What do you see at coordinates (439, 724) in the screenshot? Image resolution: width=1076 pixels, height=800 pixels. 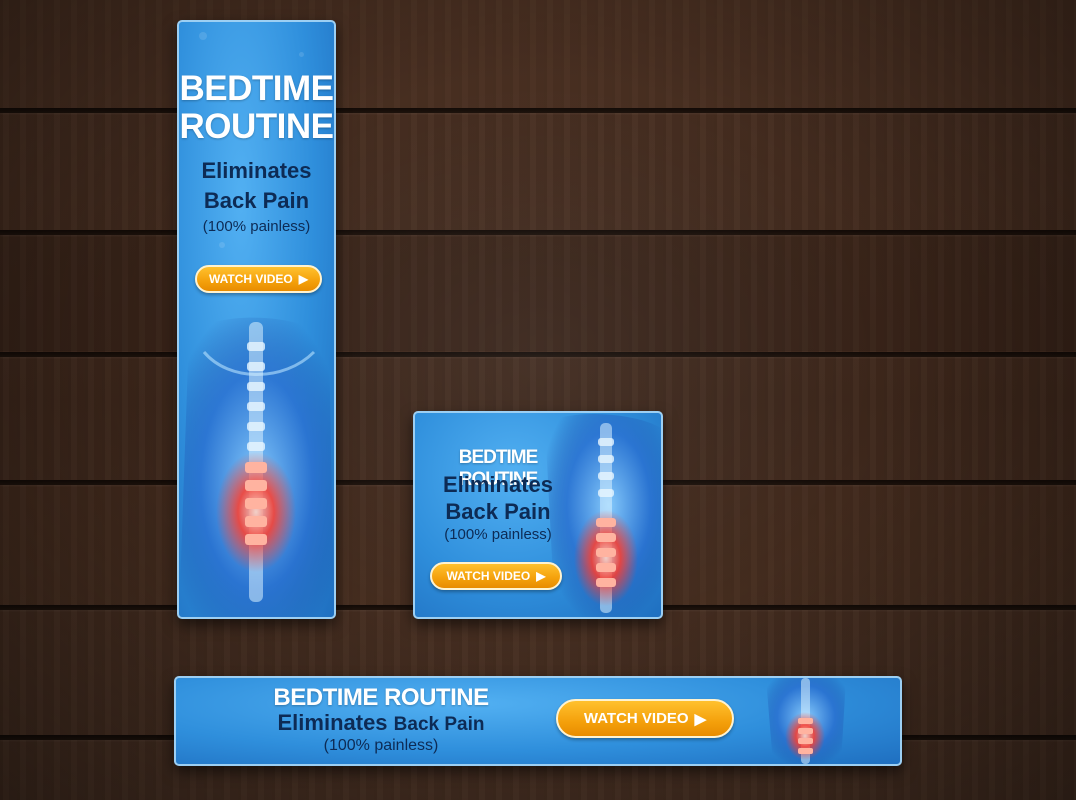 I see `subtitle-part-2: Back Pain` at bounding box center [439, 724].